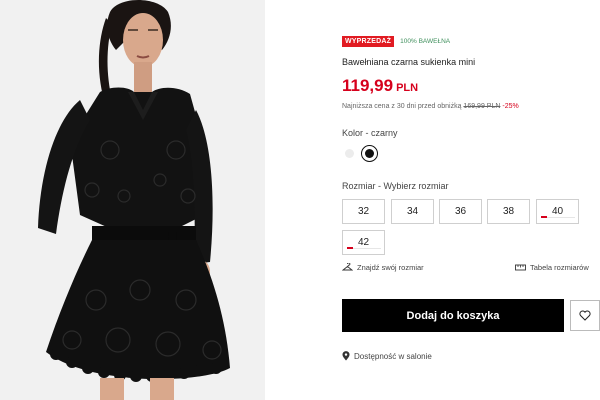 The height and width of the screenshot is (400, 600). Describe the element at coordinates (409, 62) in the screenshot. I see `product-title: Bawełniana czarna sukienka mini` at that location.